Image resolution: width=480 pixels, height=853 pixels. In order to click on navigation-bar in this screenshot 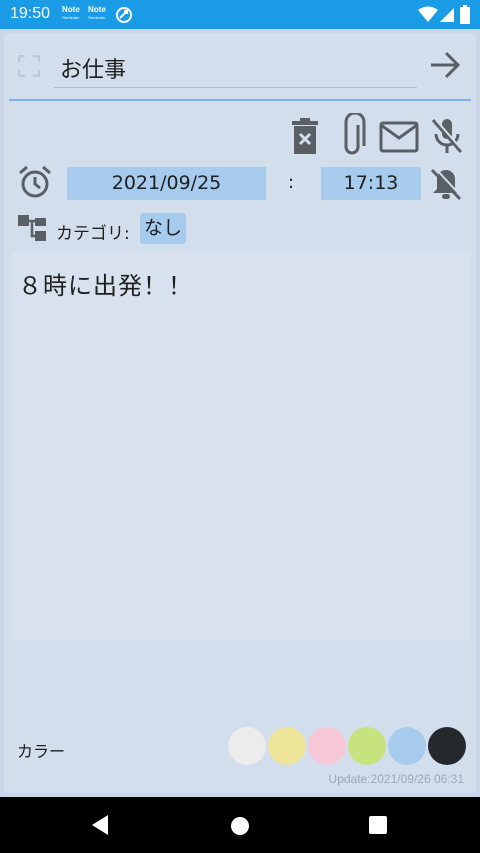, I will do `click(240, 825)`.